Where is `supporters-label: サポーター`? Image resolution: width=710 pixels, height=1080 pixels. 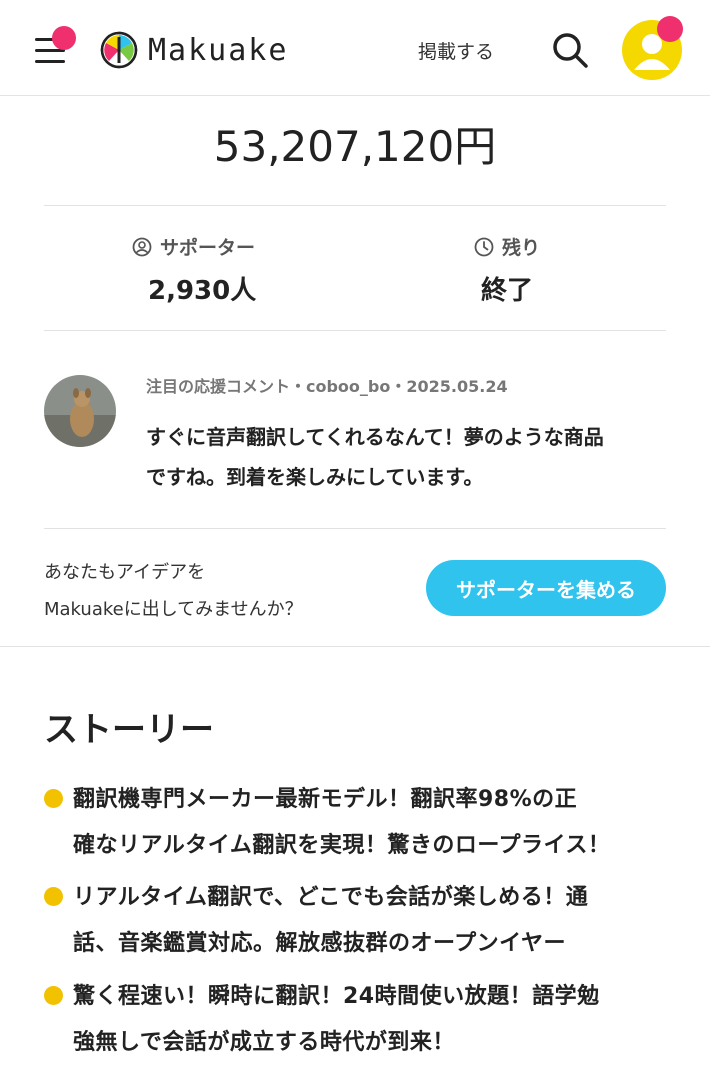 supporters-label: サポーター is located at coordinates (193, 246).